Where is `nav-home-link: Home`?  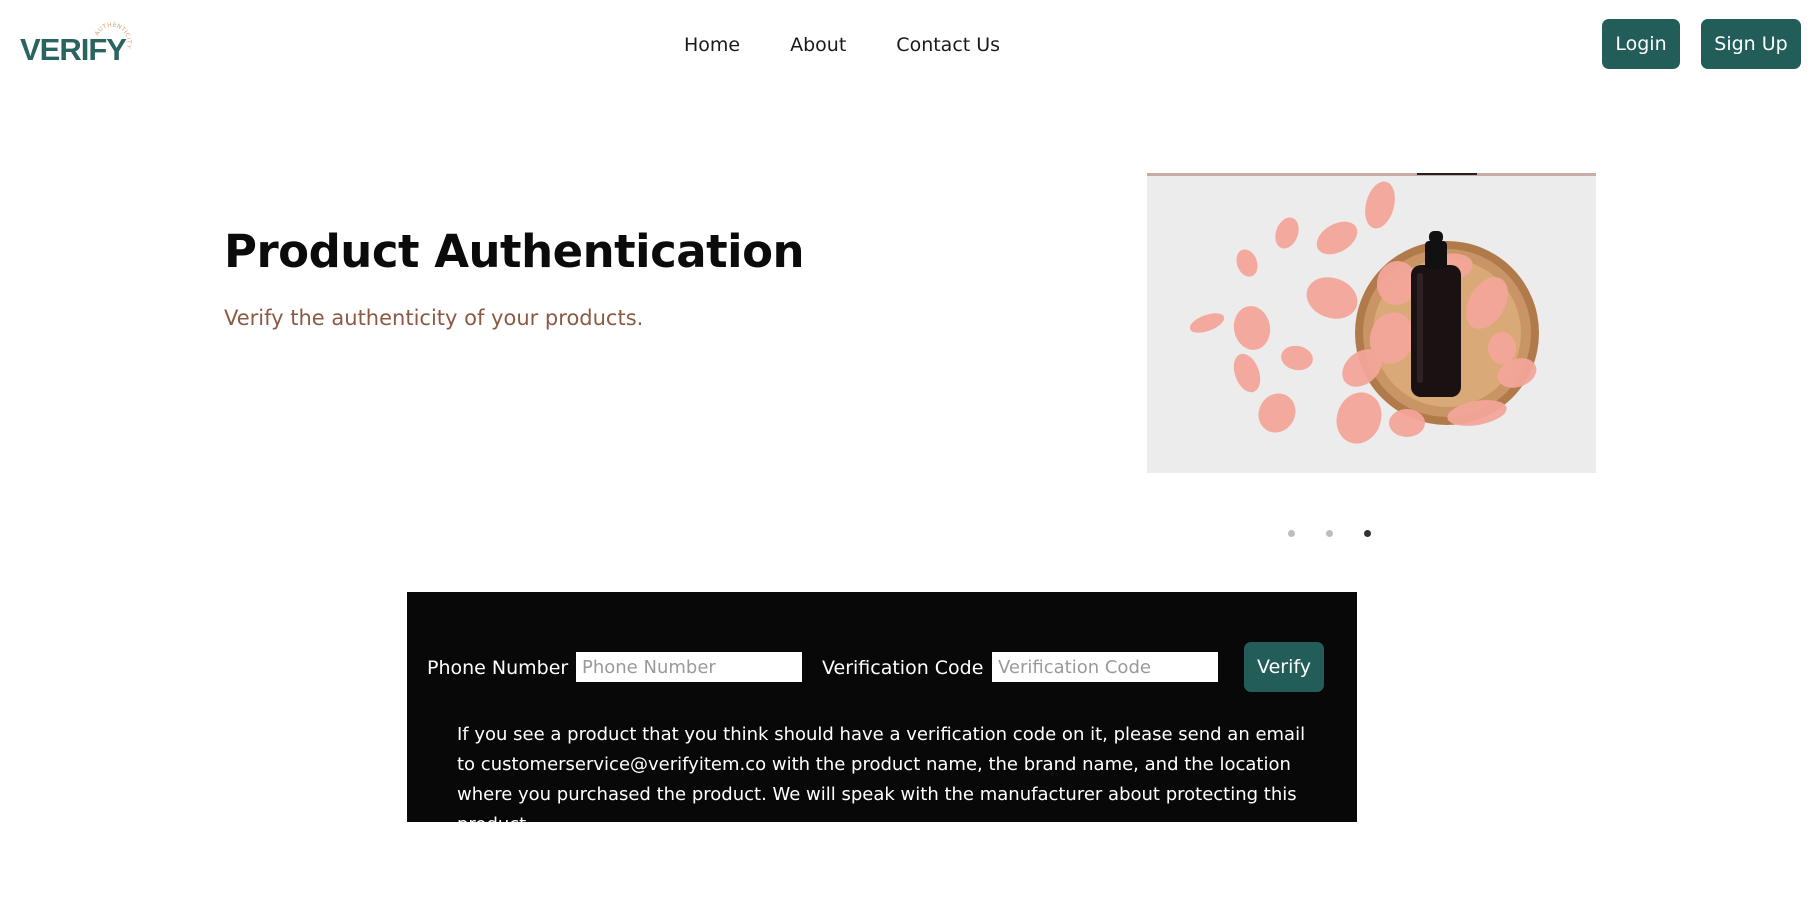
nav-home-link: Home is located at coordinates (712, 45).